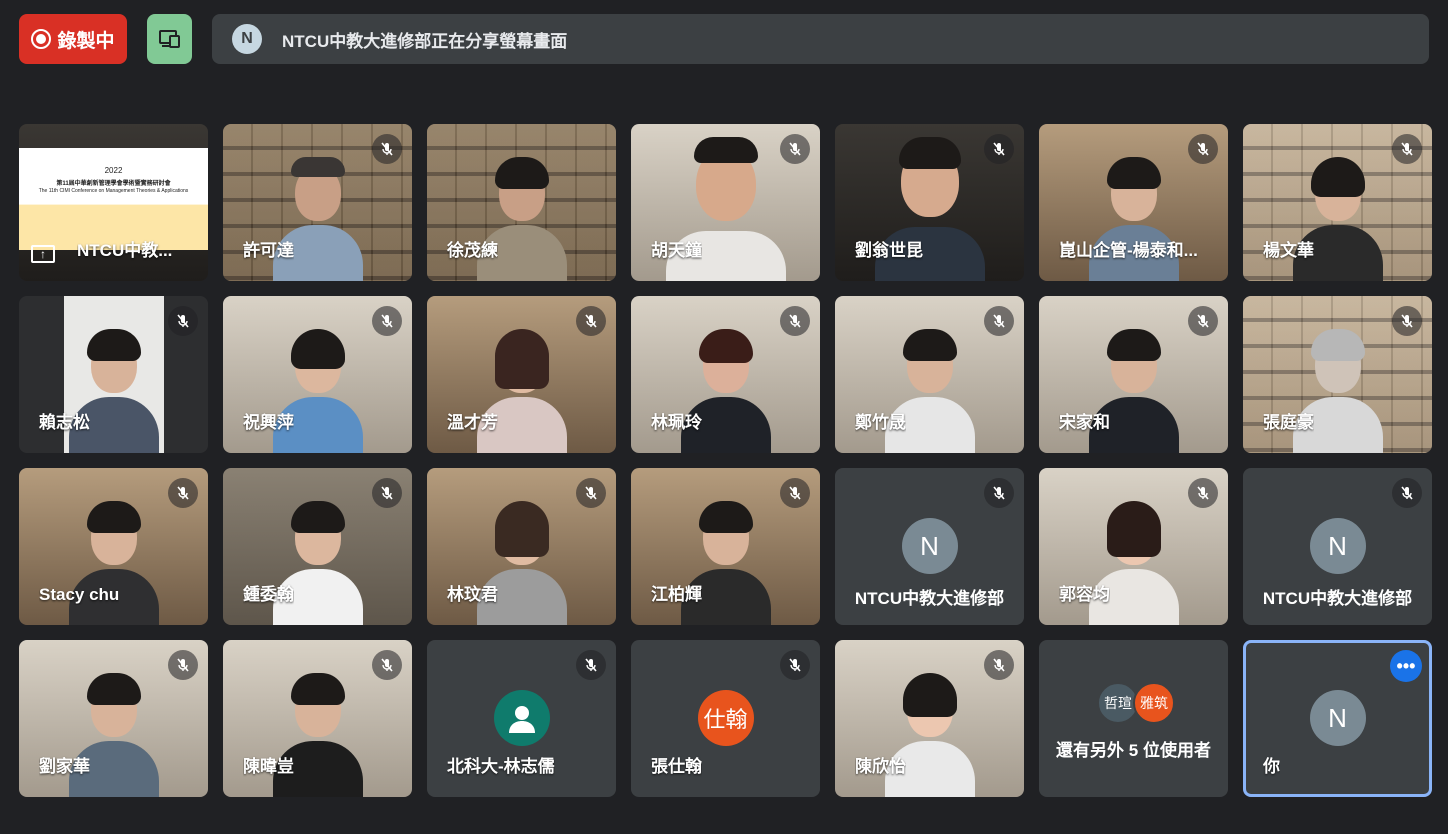 The image size is (1448, 834). I want to click on participant-name: 江柏輝, so click(676, 594).